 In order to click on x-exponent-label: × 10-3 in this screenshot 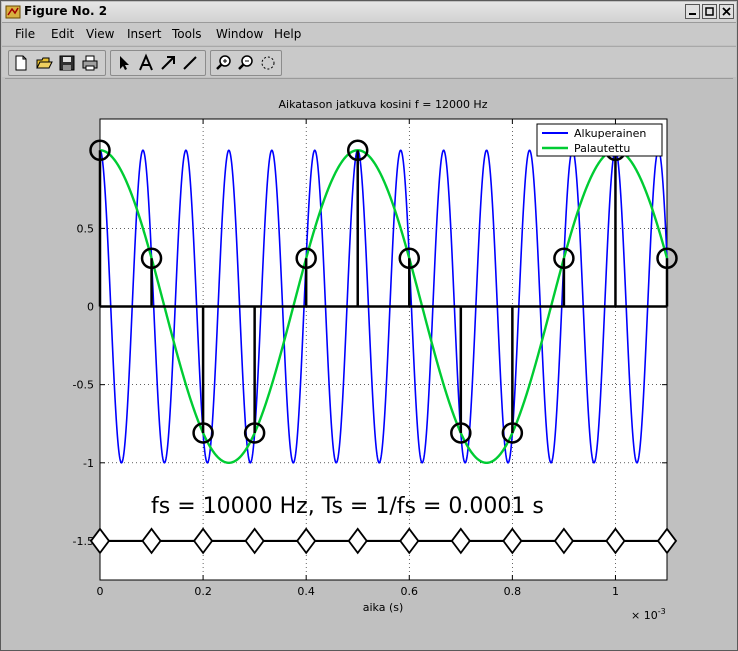, I will do `click(648, 614)`.